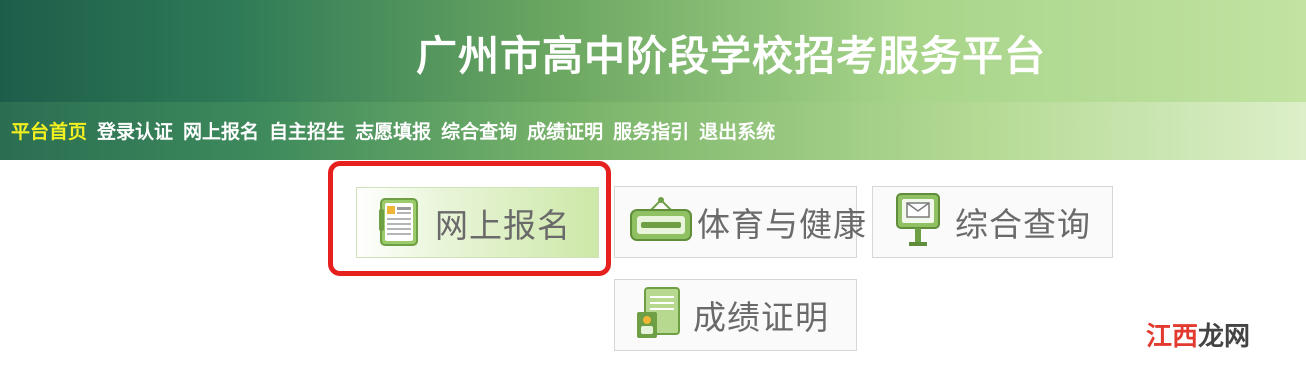 Image resolution: width=1306 pixels, height=366 pixels. I want to click on sports-health-label: 体育与健康, so click(782, 224).